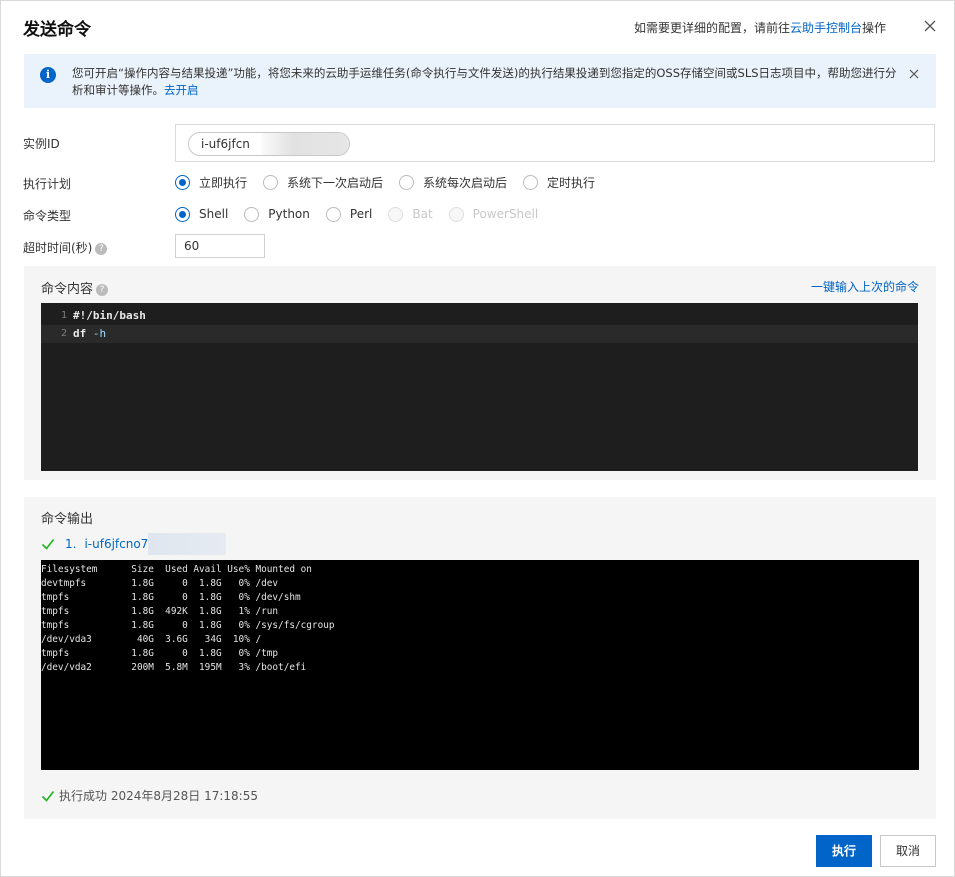 The height and width of the screenshot is (877, 955). Describe the element at coordinates (223, 182) in the screenshot. I see `radio-label: 立即执行` at that location.